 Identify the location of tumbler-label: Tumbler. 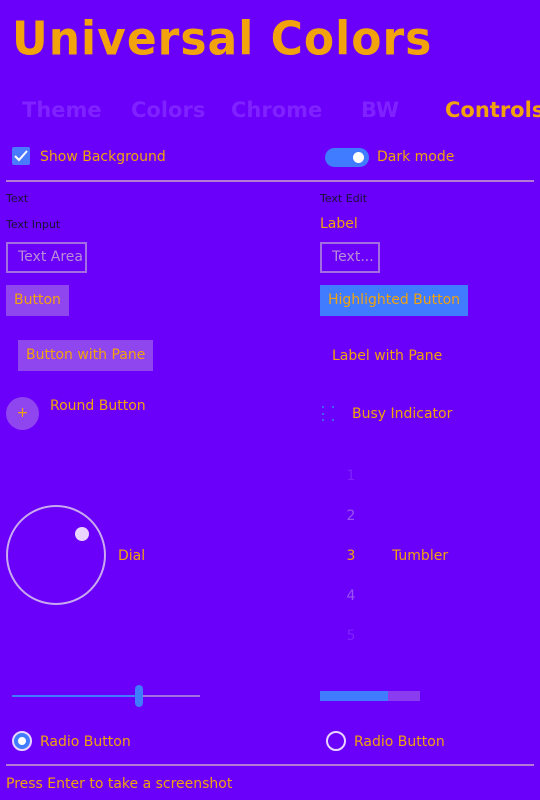
(420, 556).